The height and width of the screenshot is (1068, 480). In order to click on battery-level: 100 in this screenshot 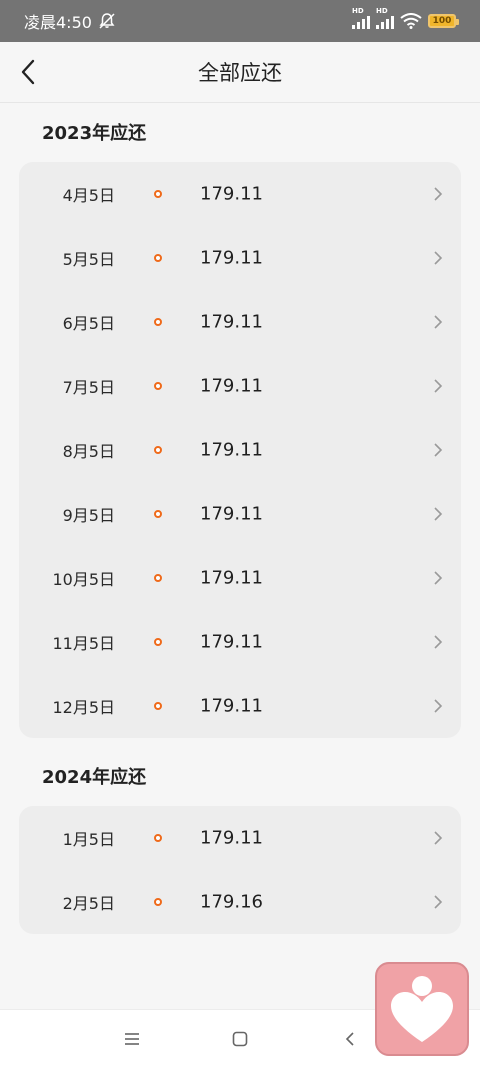, I will do `click(442, 21)`.